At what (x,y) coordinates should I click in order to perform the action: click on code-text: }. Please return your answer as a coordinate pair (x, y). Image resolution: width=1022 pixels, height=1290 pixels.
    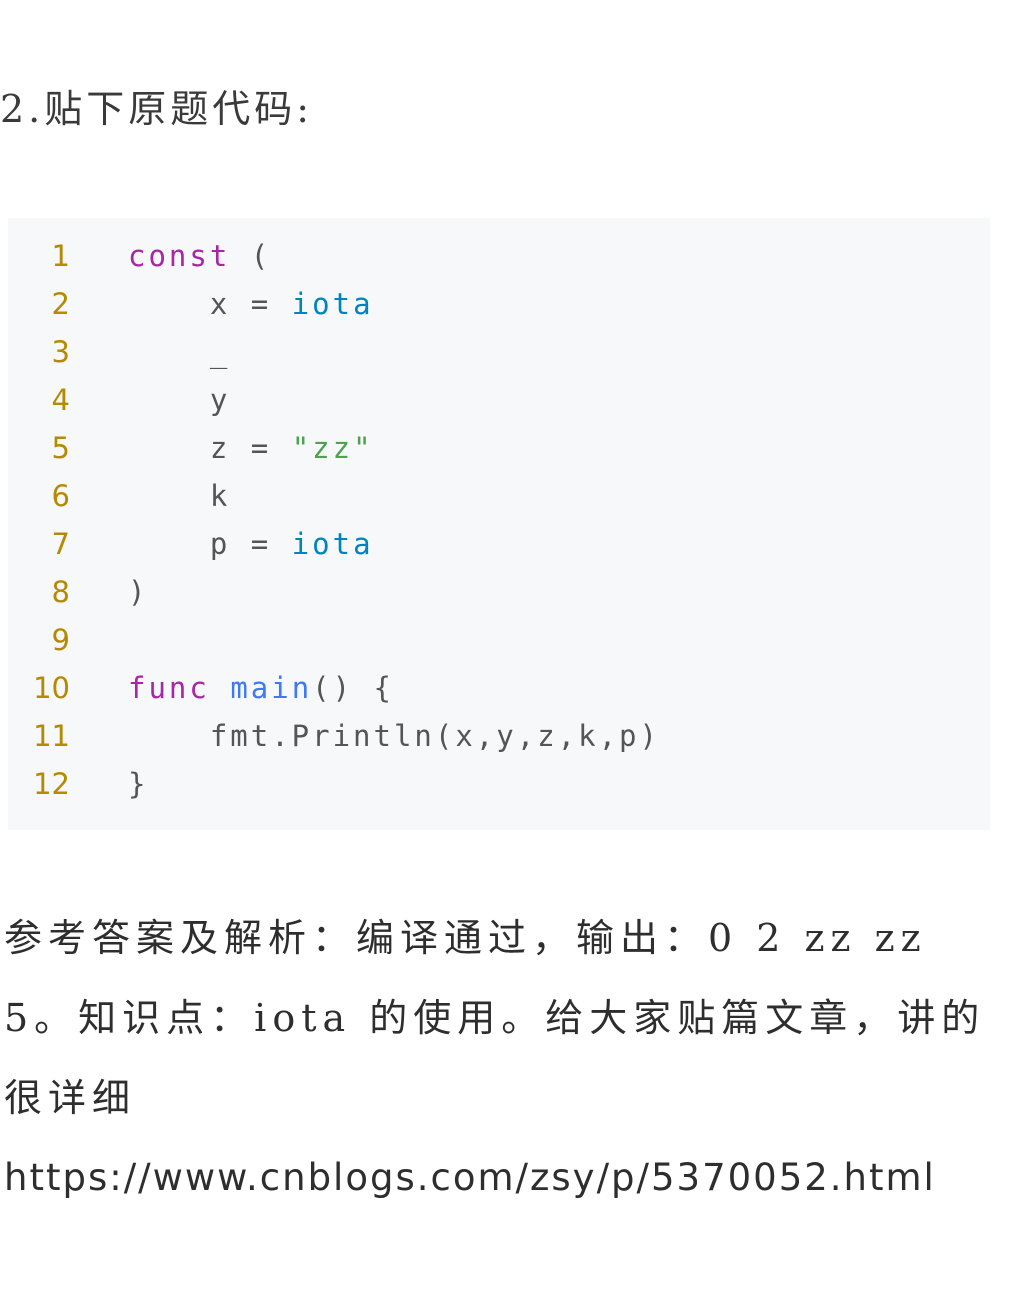
    Looking at the image, I should click on (138, 784).